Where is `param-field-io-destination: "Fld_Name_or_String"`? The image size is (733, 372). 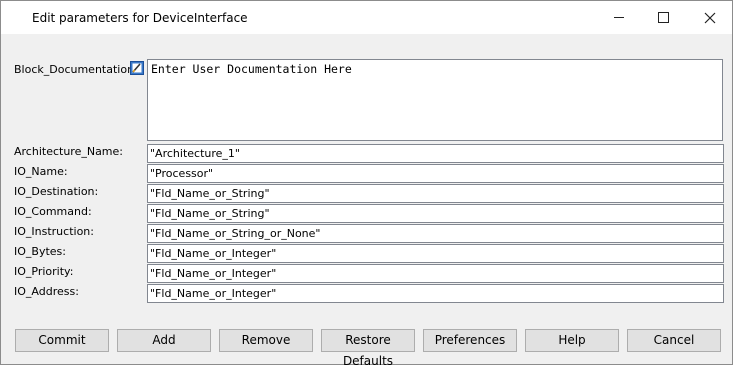 param-field-io-destination: "Fld_Name_or_String" is located at coordinates (435, 193).